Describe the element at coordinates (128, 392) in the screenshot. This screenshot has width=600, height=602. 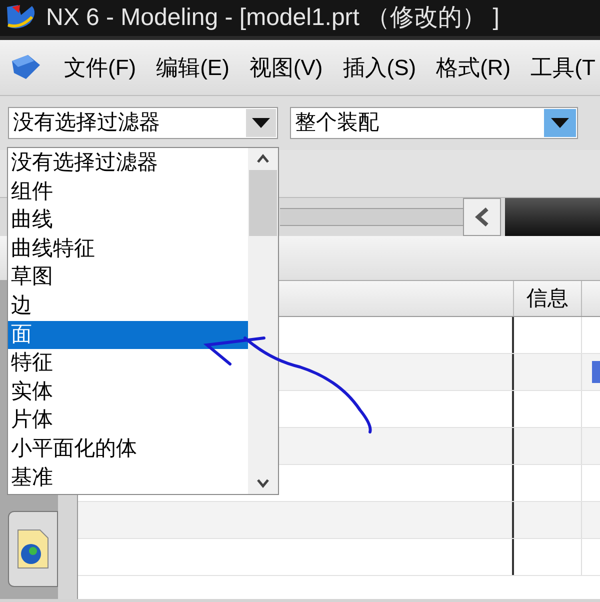
I see `filter-option: 实体` at that location.